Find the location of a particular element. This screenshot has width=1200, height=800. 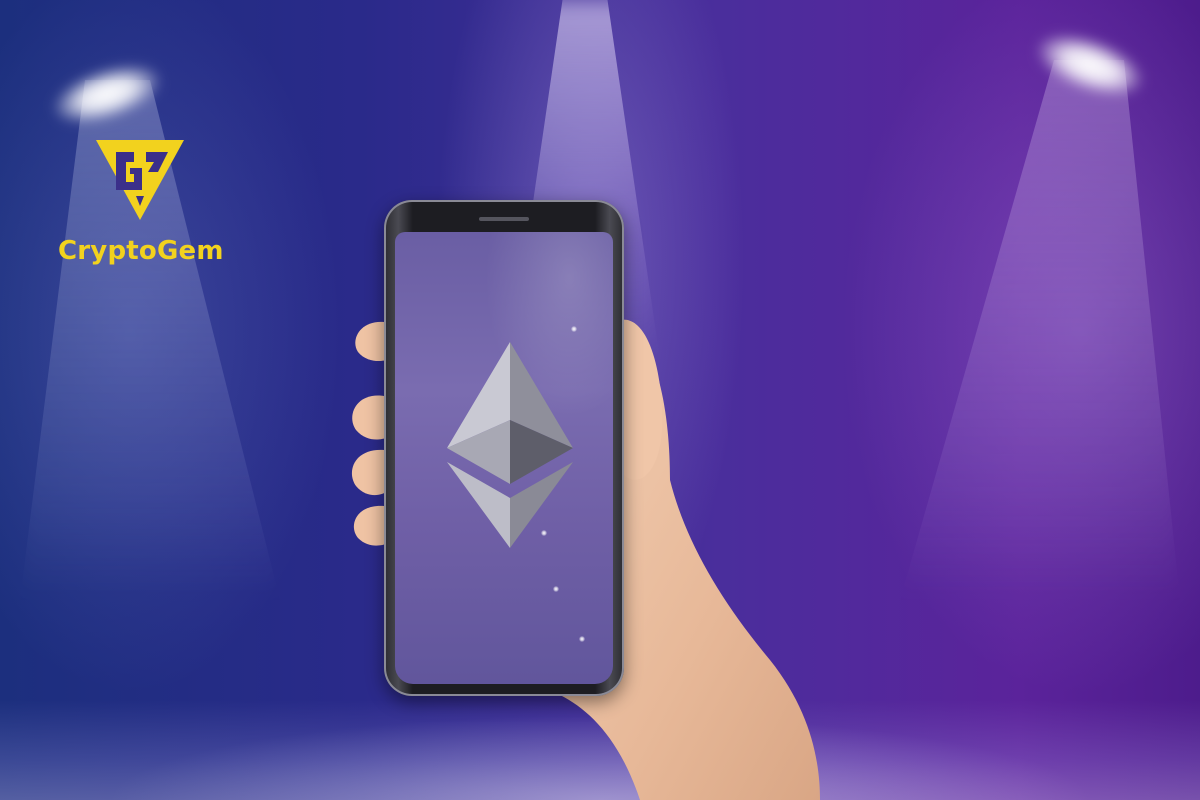

phone-speaker is located at coordinates (504, 219).